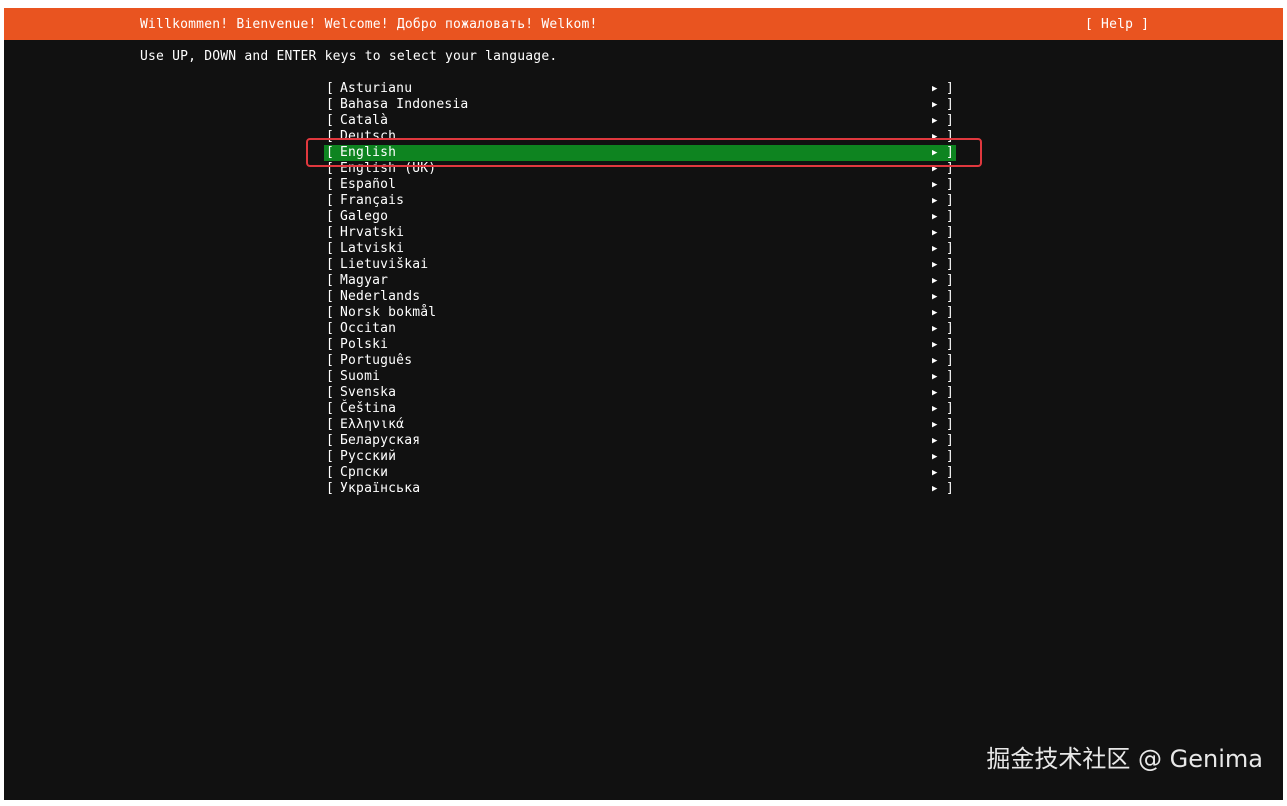 The height and width of the screenshot is (806, 1287). Describe the element at coordinates (640, 281) in the screenshot. I see `language-item: [Magyar ▶]` at that location.